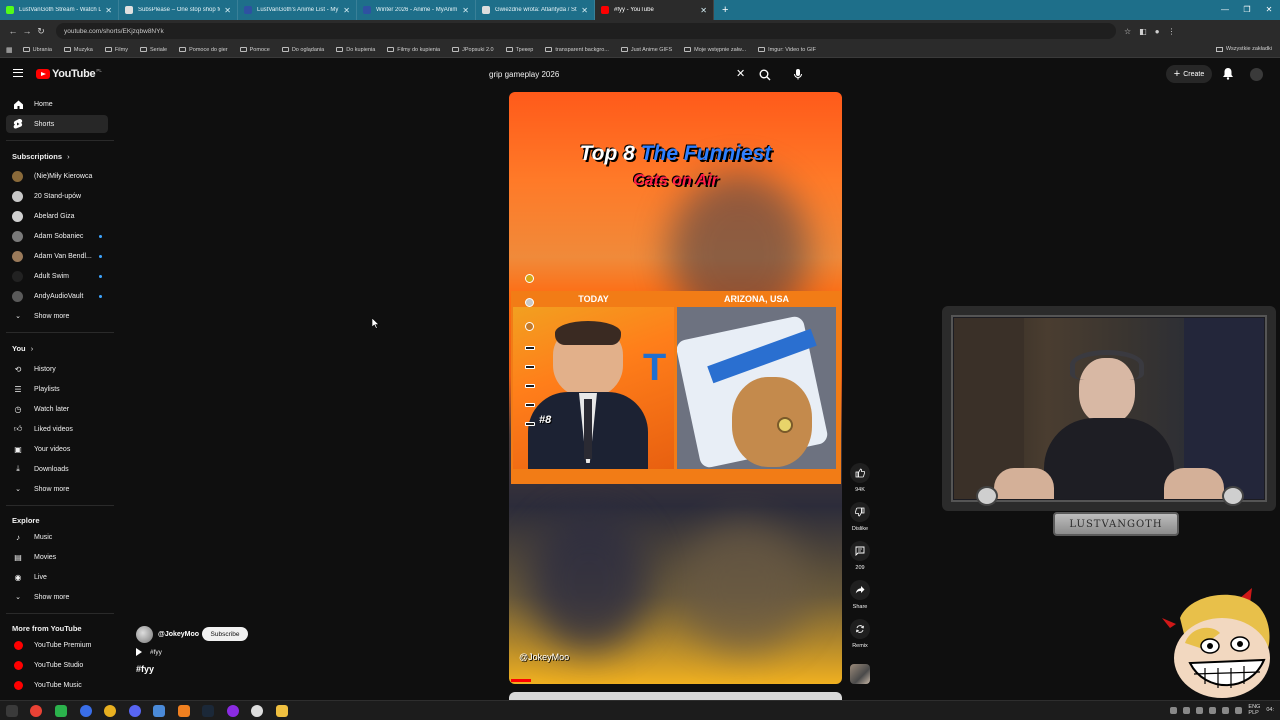 The width and height of the screenshot is (1280, 720). I want to click on bookmark-item: Seriale, so click(153, 50).